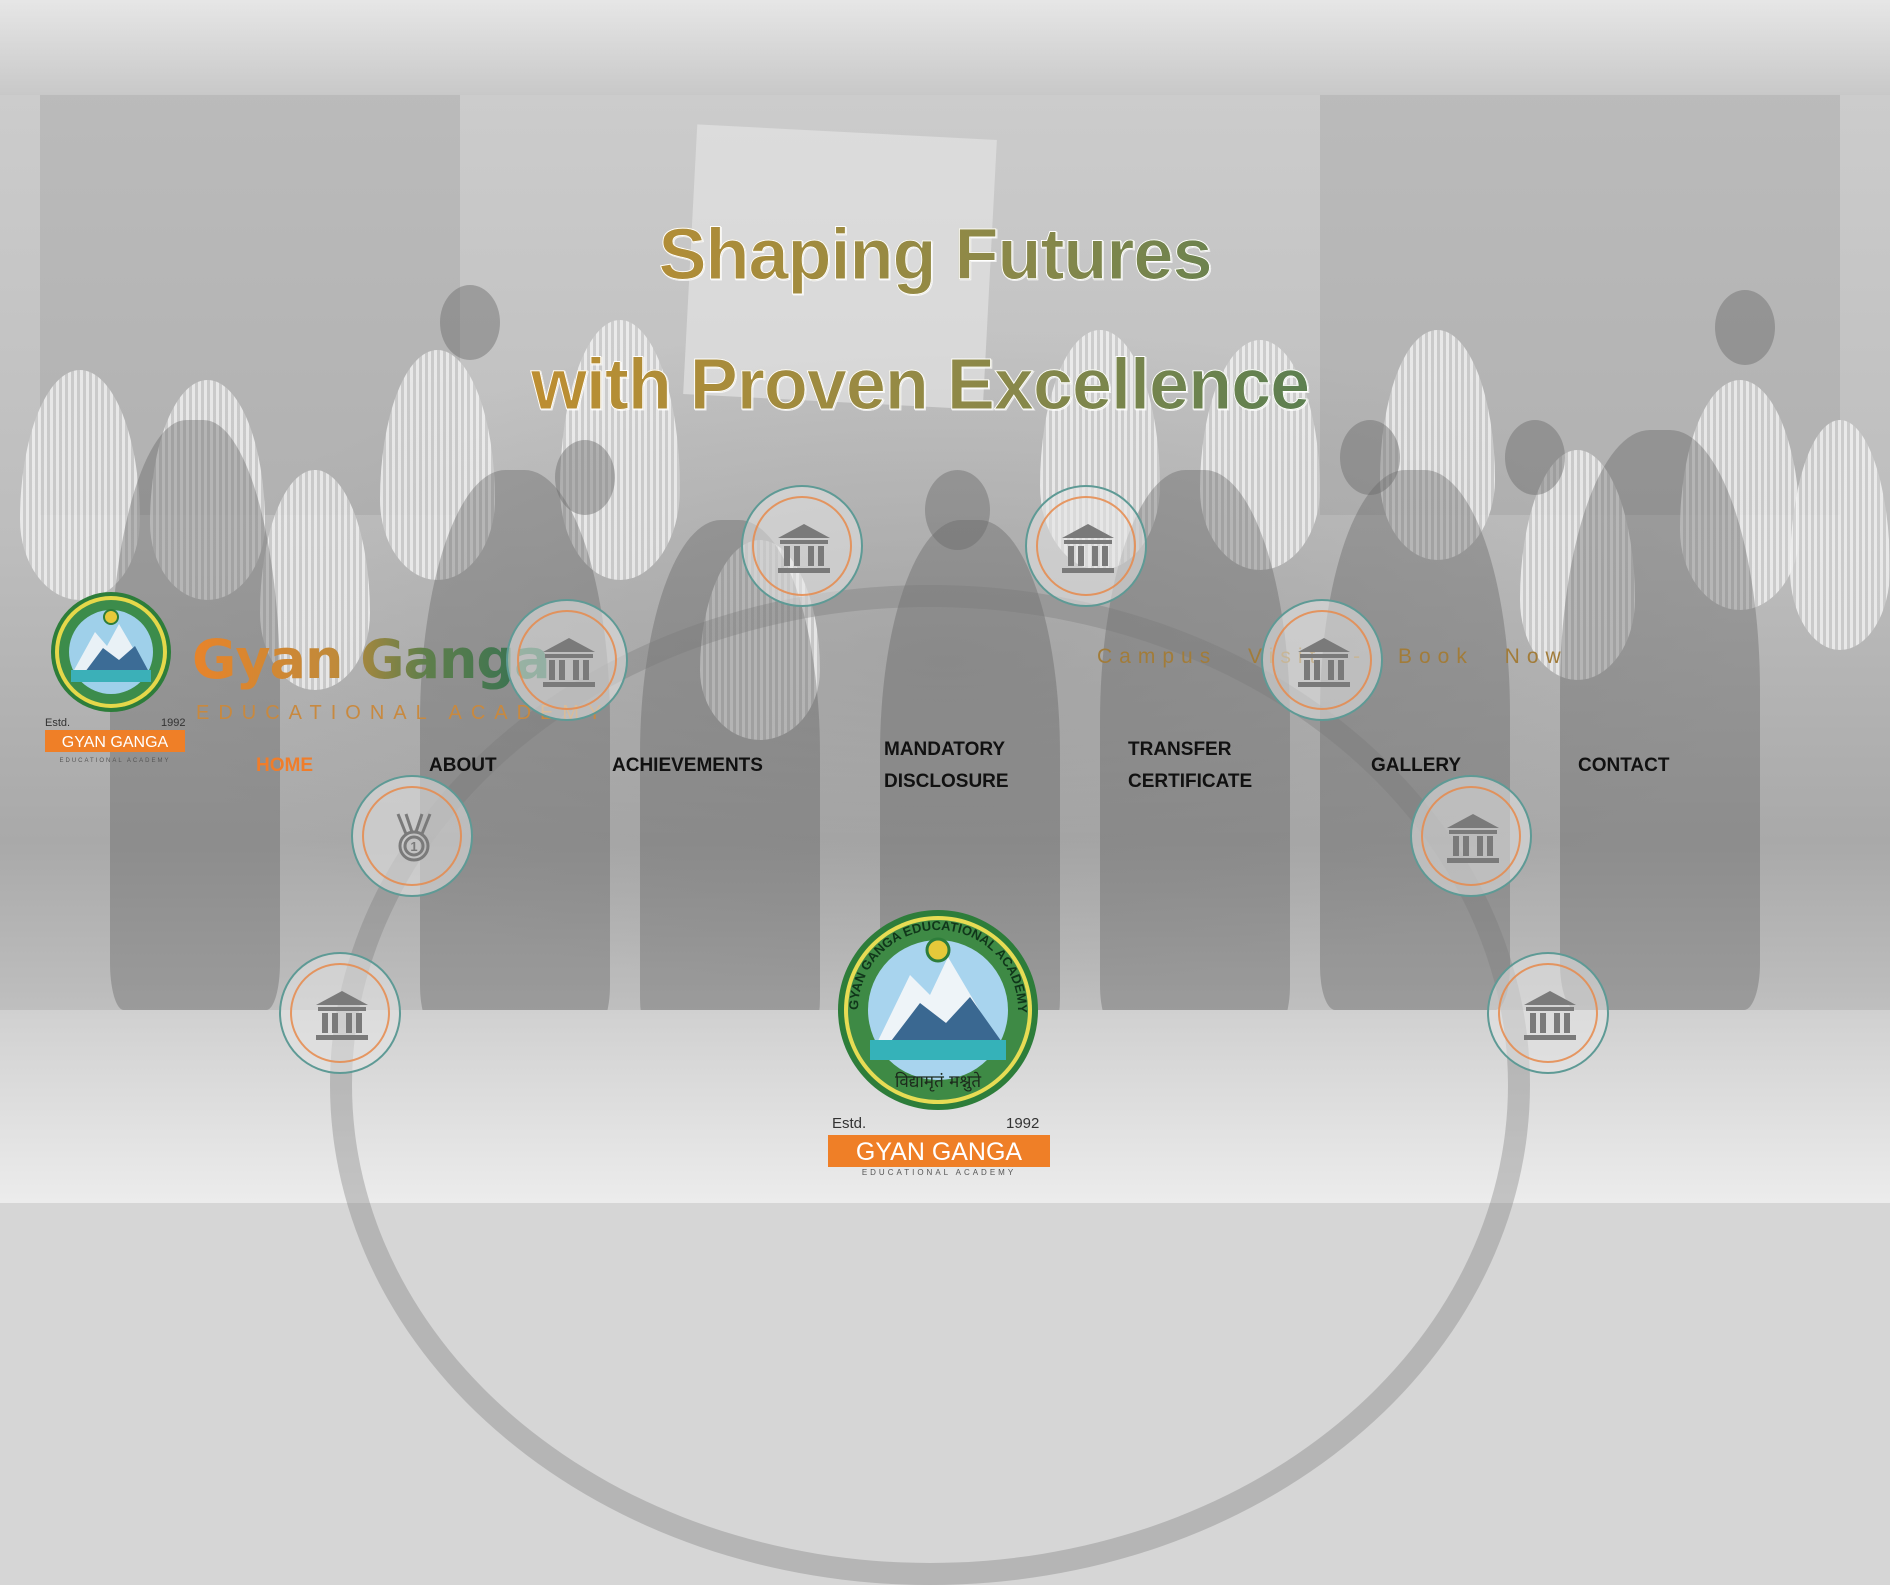 This screenshot has height=1585, width=1890. I want to click on logo-estd: Estd., so click(57, 723).